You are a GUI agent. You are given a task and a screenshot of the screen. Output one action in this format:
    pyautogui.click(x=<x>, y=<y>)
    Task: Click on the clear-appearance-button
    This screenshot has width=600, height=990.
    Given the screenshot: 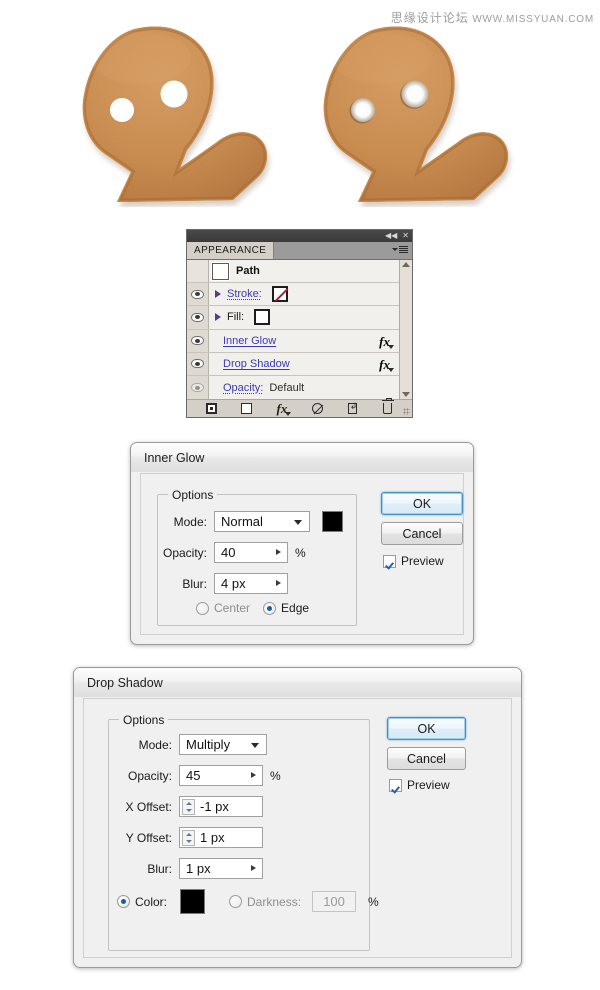 What is the action you would take?
    pyautogui.click(x=317, y=408)
    